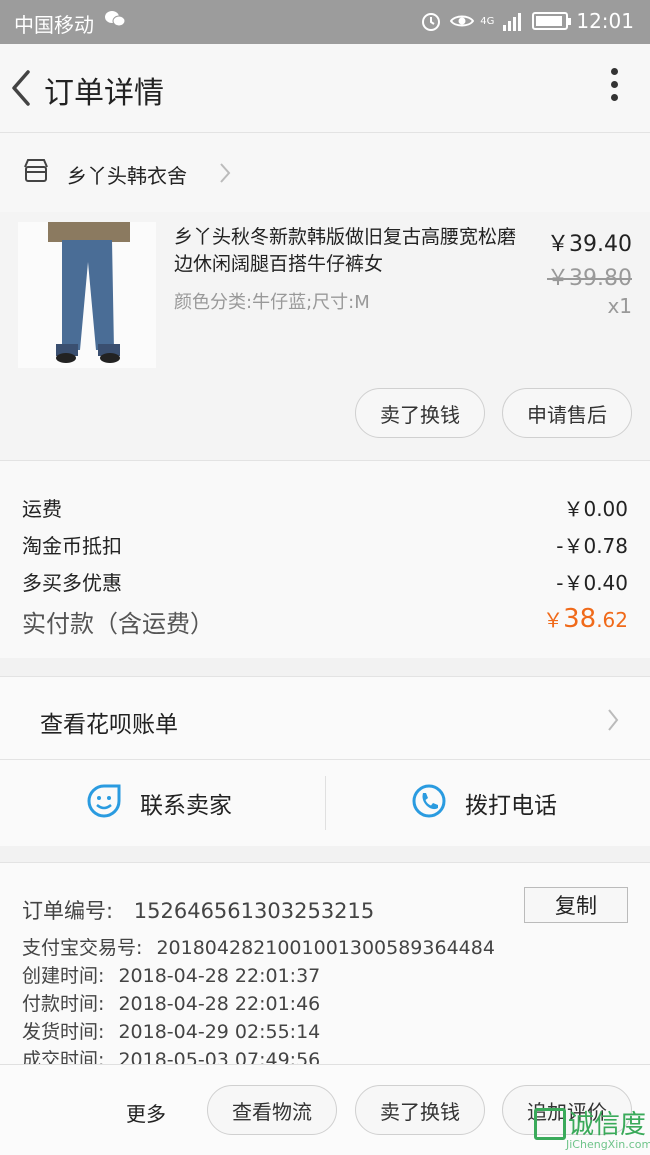 The height and width of the screenshot is (1155, 650). What do you see at coordinates (595, 509) in the screenshot?
I see `fee-value: ￥0.00` at bounding box center [595, 509].